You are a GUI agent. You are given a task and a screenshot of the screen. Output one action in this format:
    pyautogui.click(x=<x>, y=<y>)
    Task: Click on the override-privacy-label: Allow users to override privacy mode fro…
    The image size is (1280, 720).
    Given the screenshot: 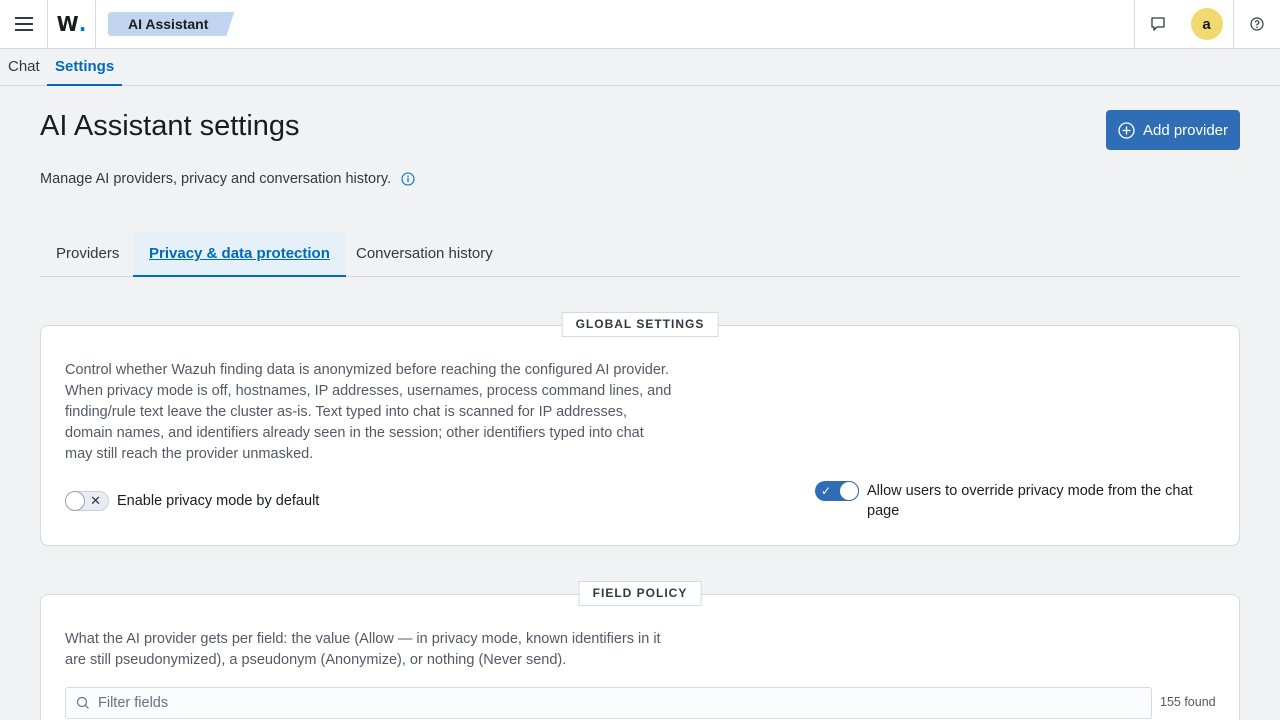 What is the action you would take?
    pyautogui.click(x=1030, y=501)
    